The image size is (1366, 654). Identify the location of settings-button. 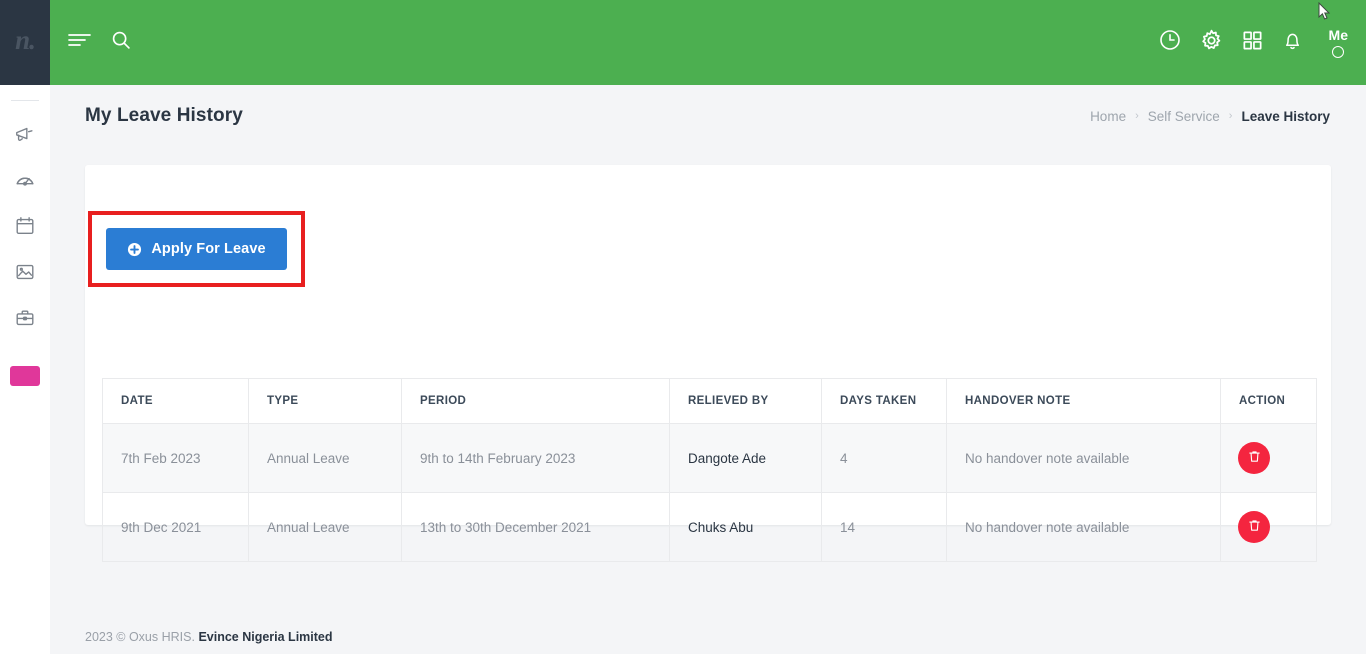
(1211, 43).